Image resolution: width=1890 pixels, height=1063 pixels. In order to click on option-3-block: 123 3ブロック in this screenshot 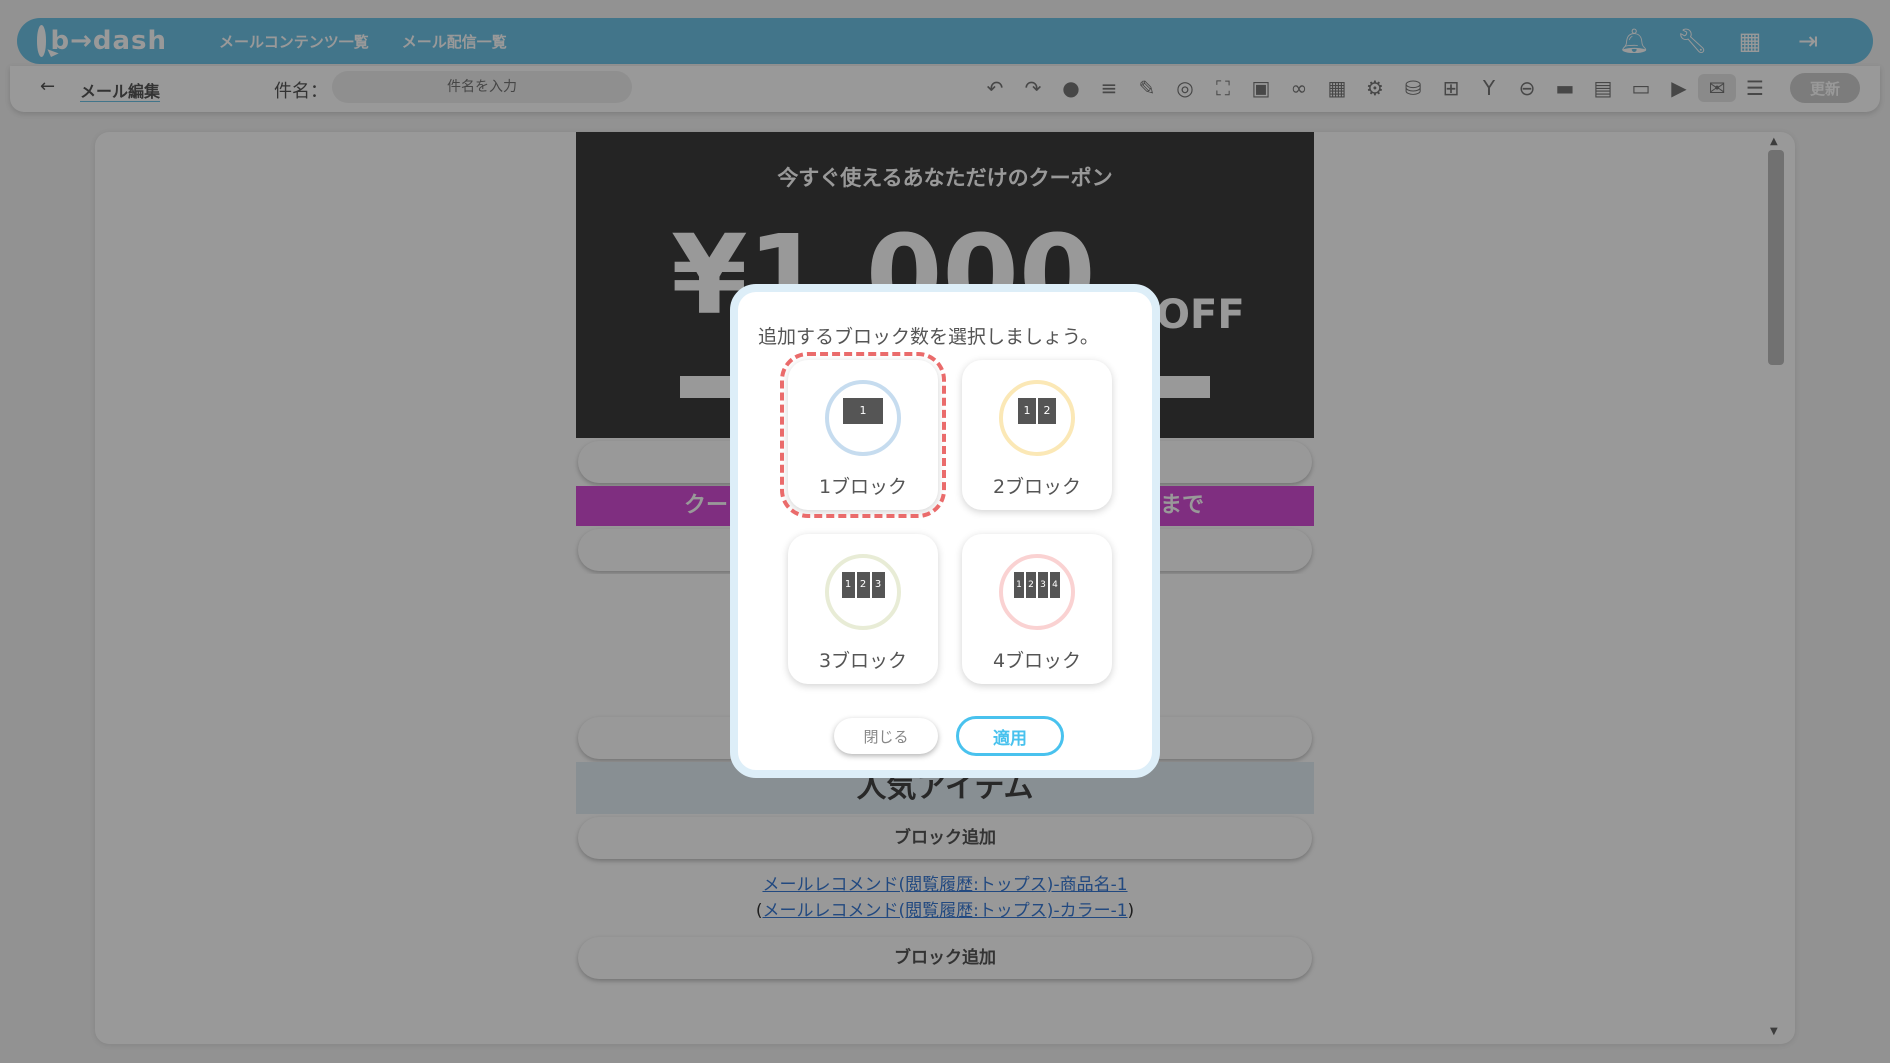, I will do `click(863, 609)`.